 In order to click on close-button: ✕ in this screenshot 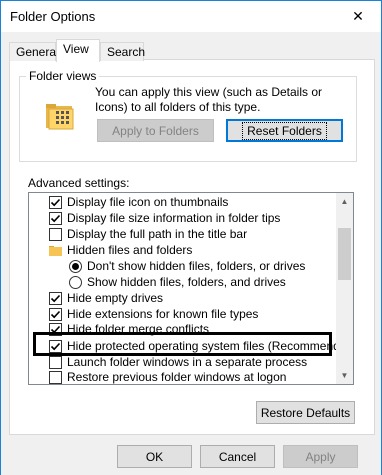, I will do `click(358, 16)`.